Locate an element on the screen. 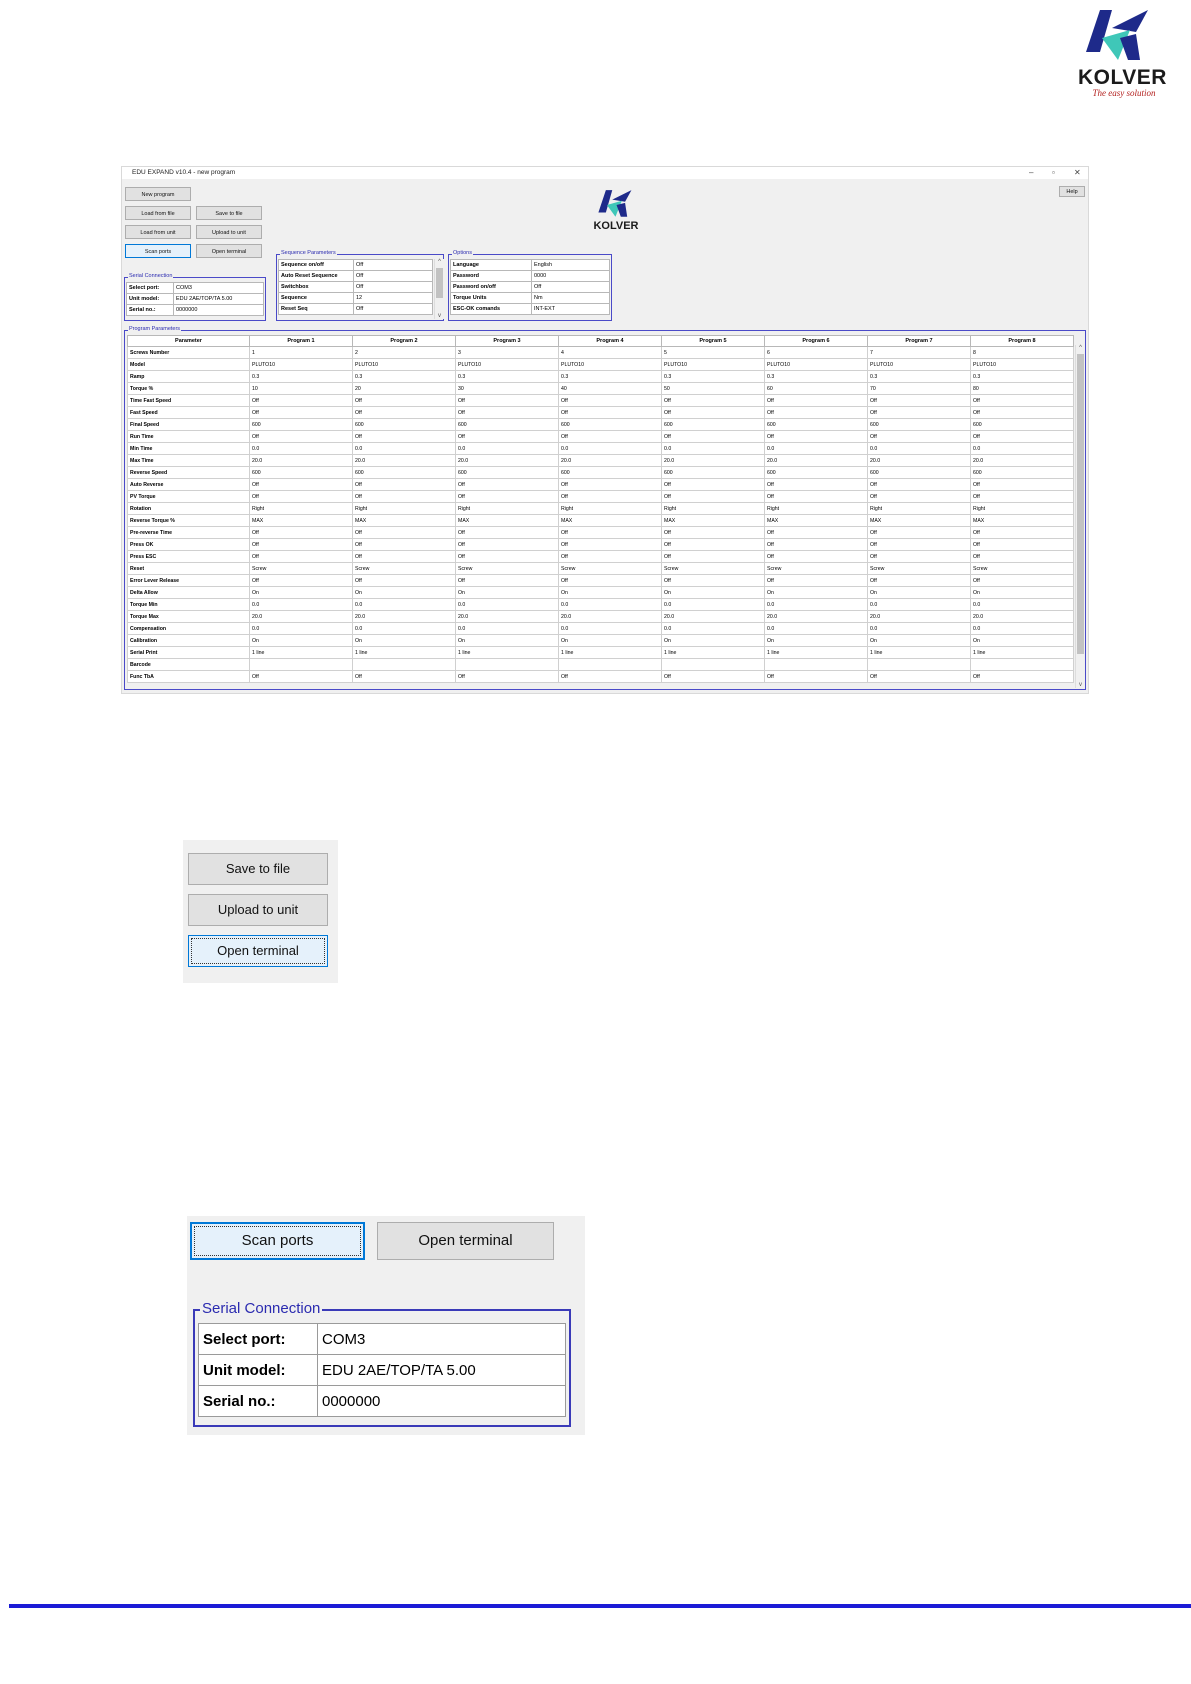  new-program-button: New program is located at coordinates (158, 194).